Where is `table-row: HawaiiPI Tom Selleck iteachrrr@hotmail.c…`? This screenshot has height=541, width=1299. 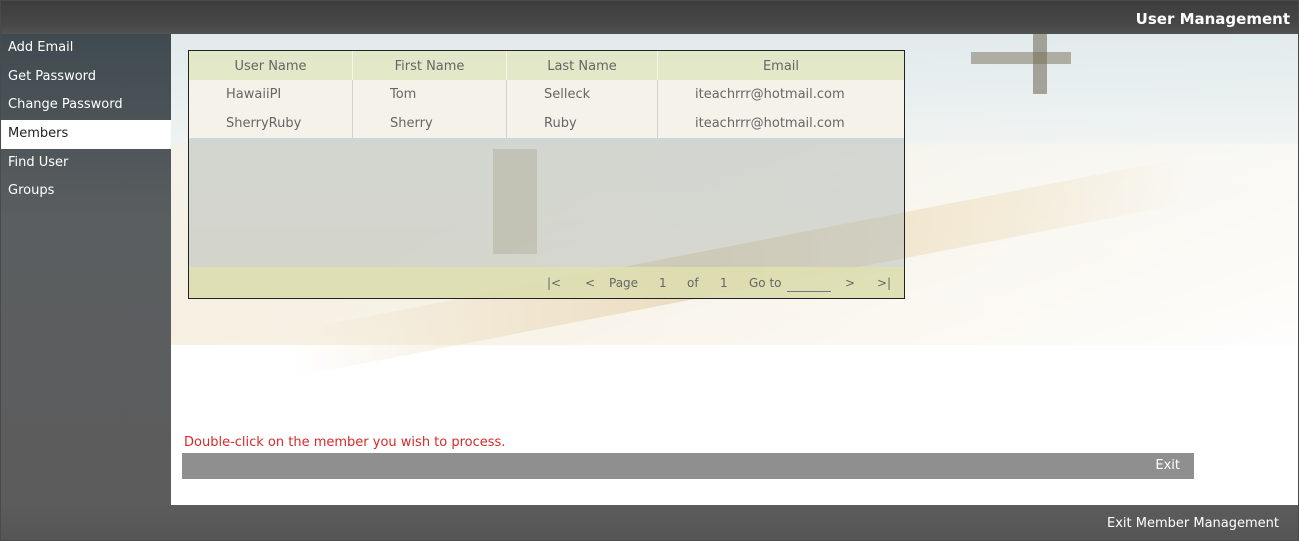 table-row: HawaiiPI Tom Selleck iteachrrr@hotmail.c… is located at coordinates (546, 94).